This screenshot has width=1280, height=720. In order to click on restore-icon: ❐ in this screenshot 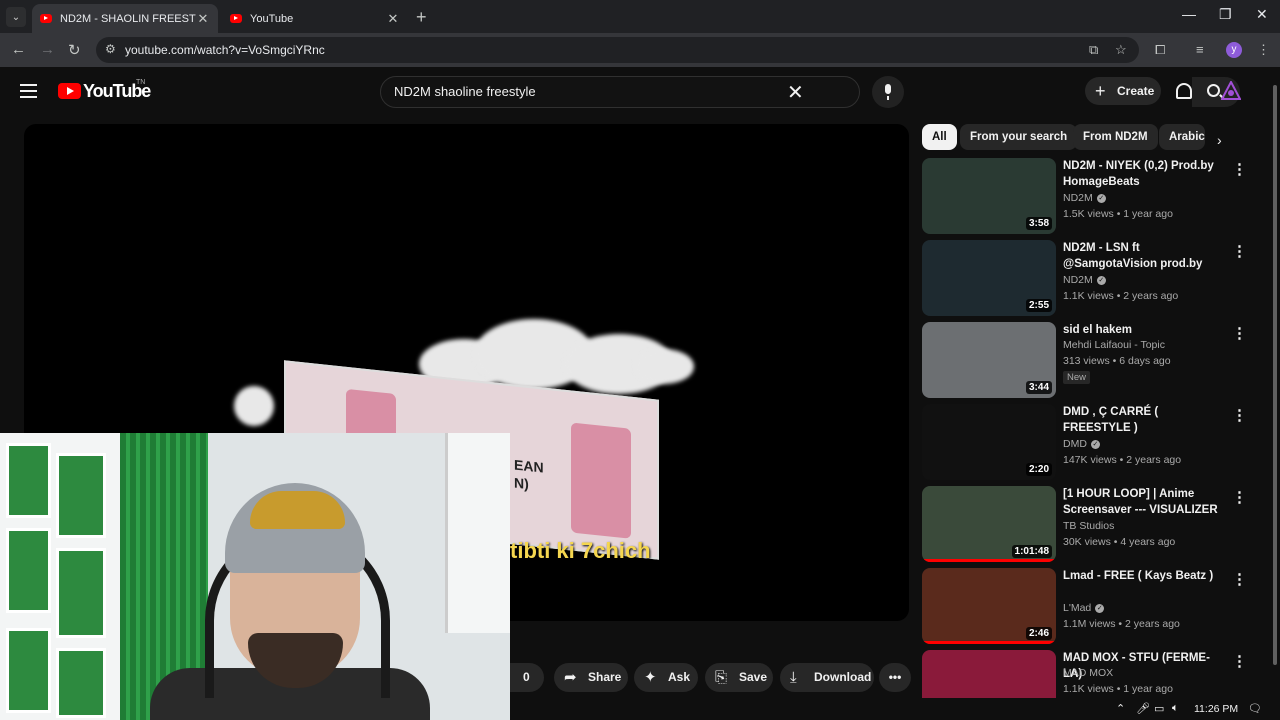, I will do `click(1225, 14)`.